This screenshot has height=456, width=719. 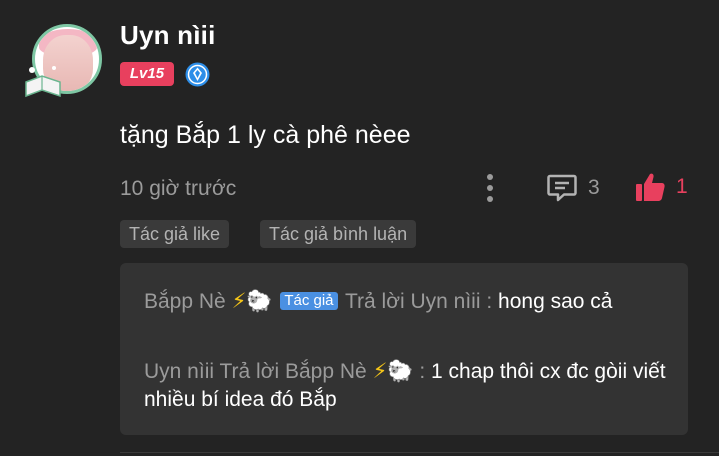 What do you see at coordinates (419, 301) in the screenshot?
I see `reply-action: Trả lời Uyn nìii :` at bounding box center [419, 301].